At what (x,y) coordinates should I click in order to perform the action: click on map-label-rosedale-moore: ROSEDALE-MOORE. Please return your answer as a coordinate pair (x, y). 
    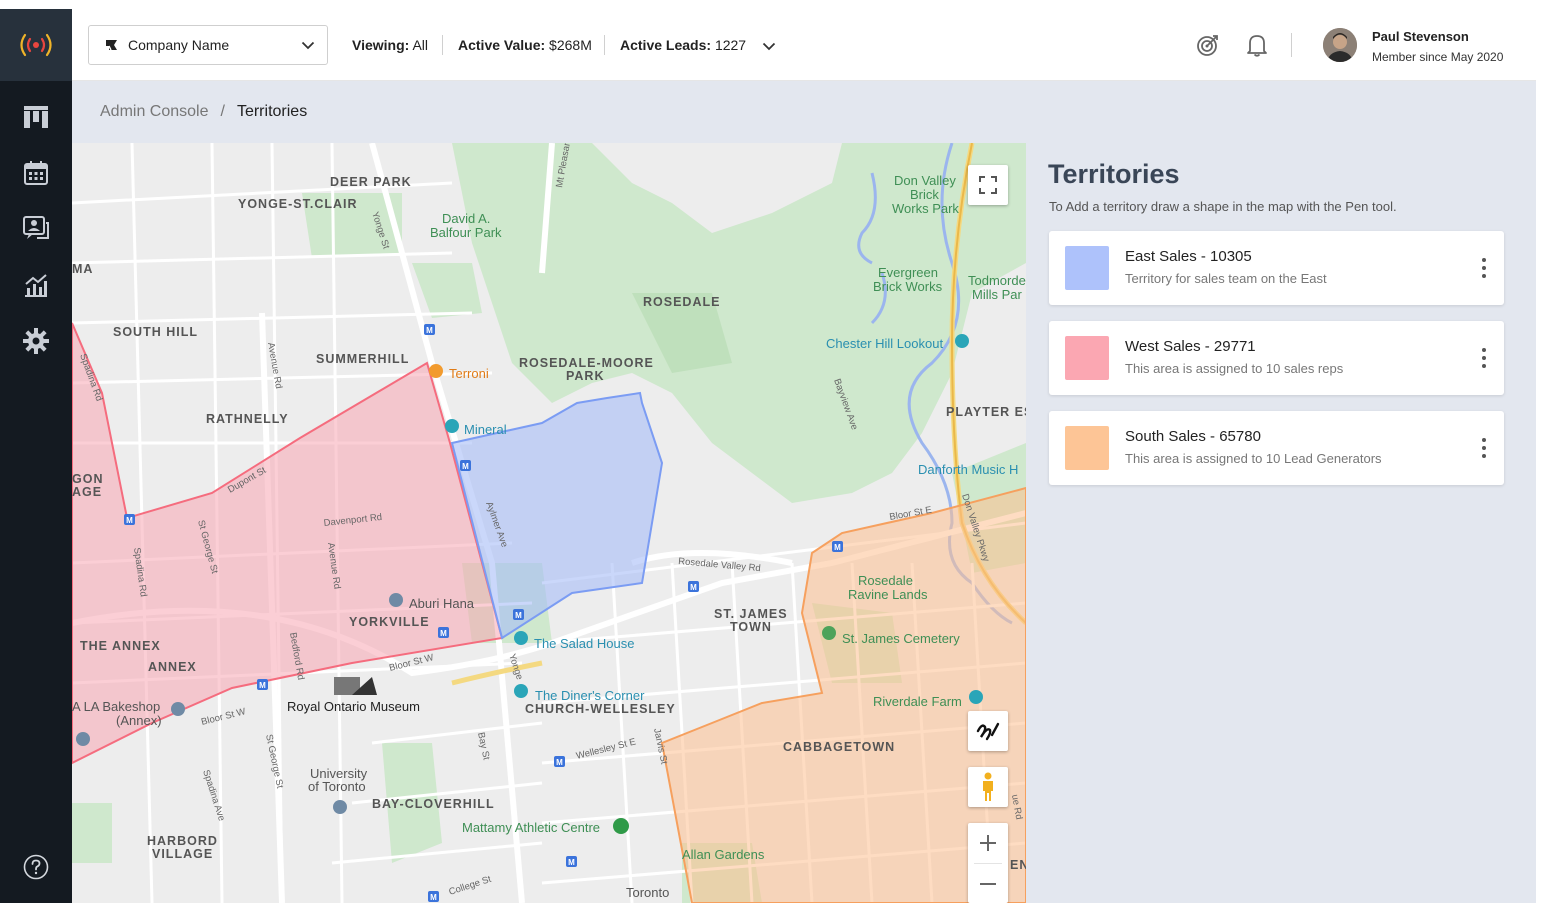
    Looking at the image, I should click on (586, 363).